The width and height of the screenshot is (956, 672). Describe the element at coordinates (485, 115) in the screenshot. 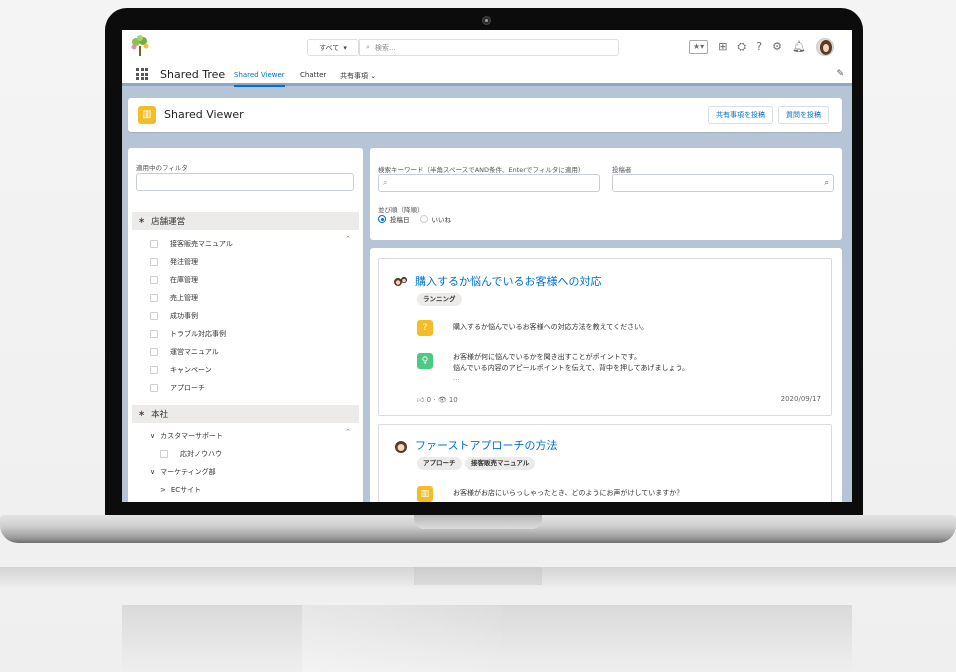

I see `page-header: ▥ Shared Viewer 共有事項を投稿 質問を投稿` at that location.